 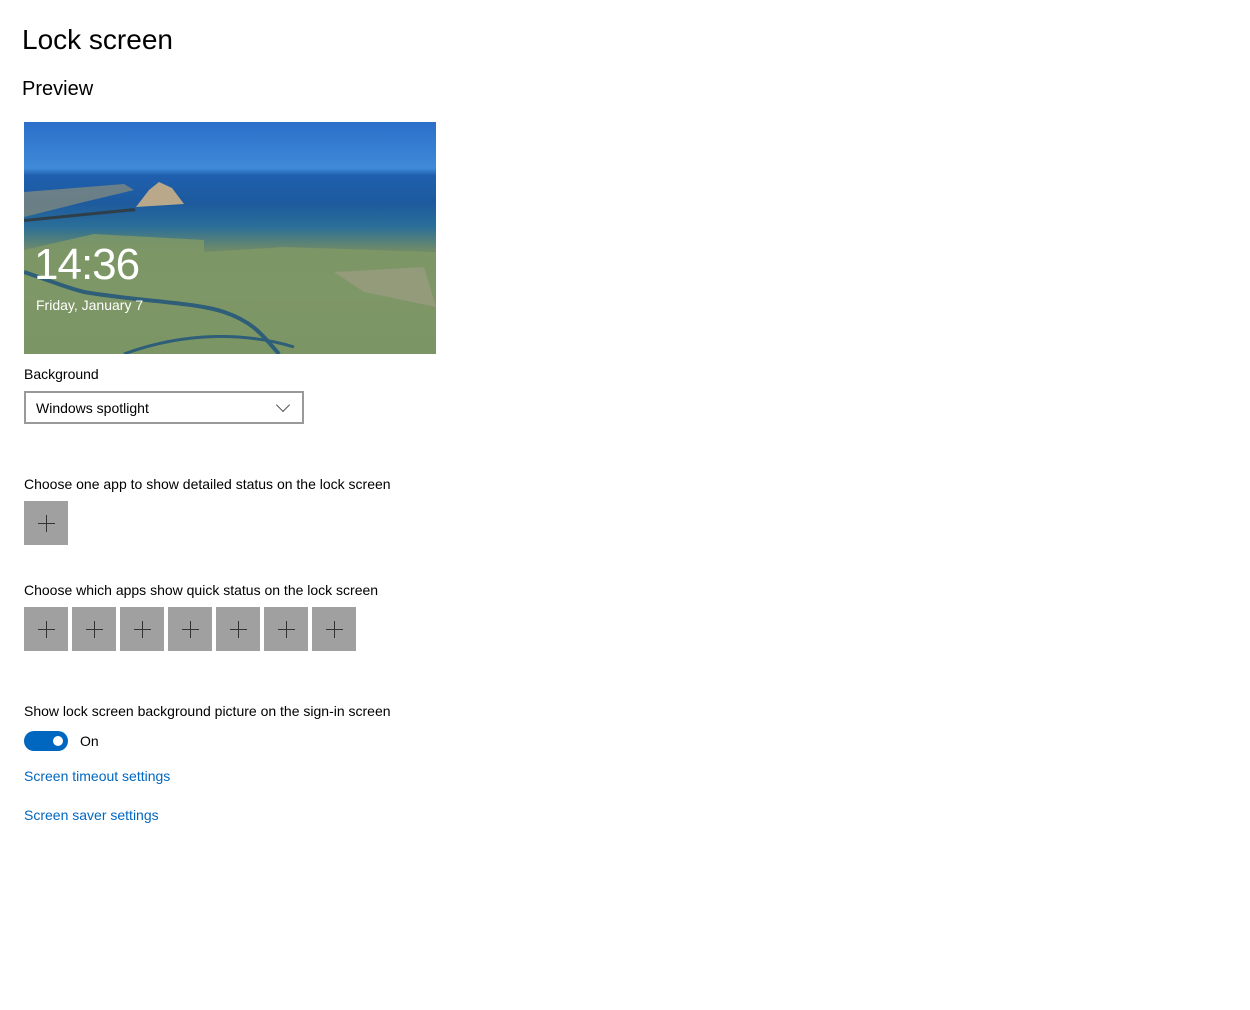 I want to click on background-dropdown: Windows spotlight, so click(x=164, y=407).